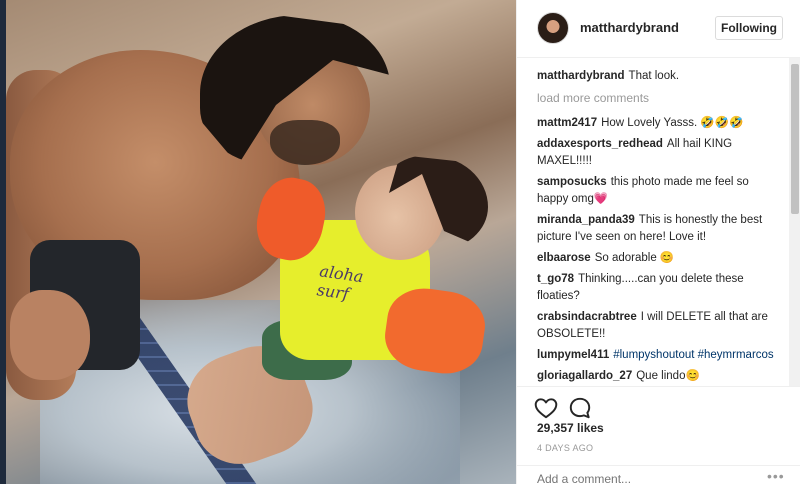  What do you see at coordinates (634, 258) in the screenshot?
I see `comment-text: So adorable 😊` at bounding box center [634, 258].